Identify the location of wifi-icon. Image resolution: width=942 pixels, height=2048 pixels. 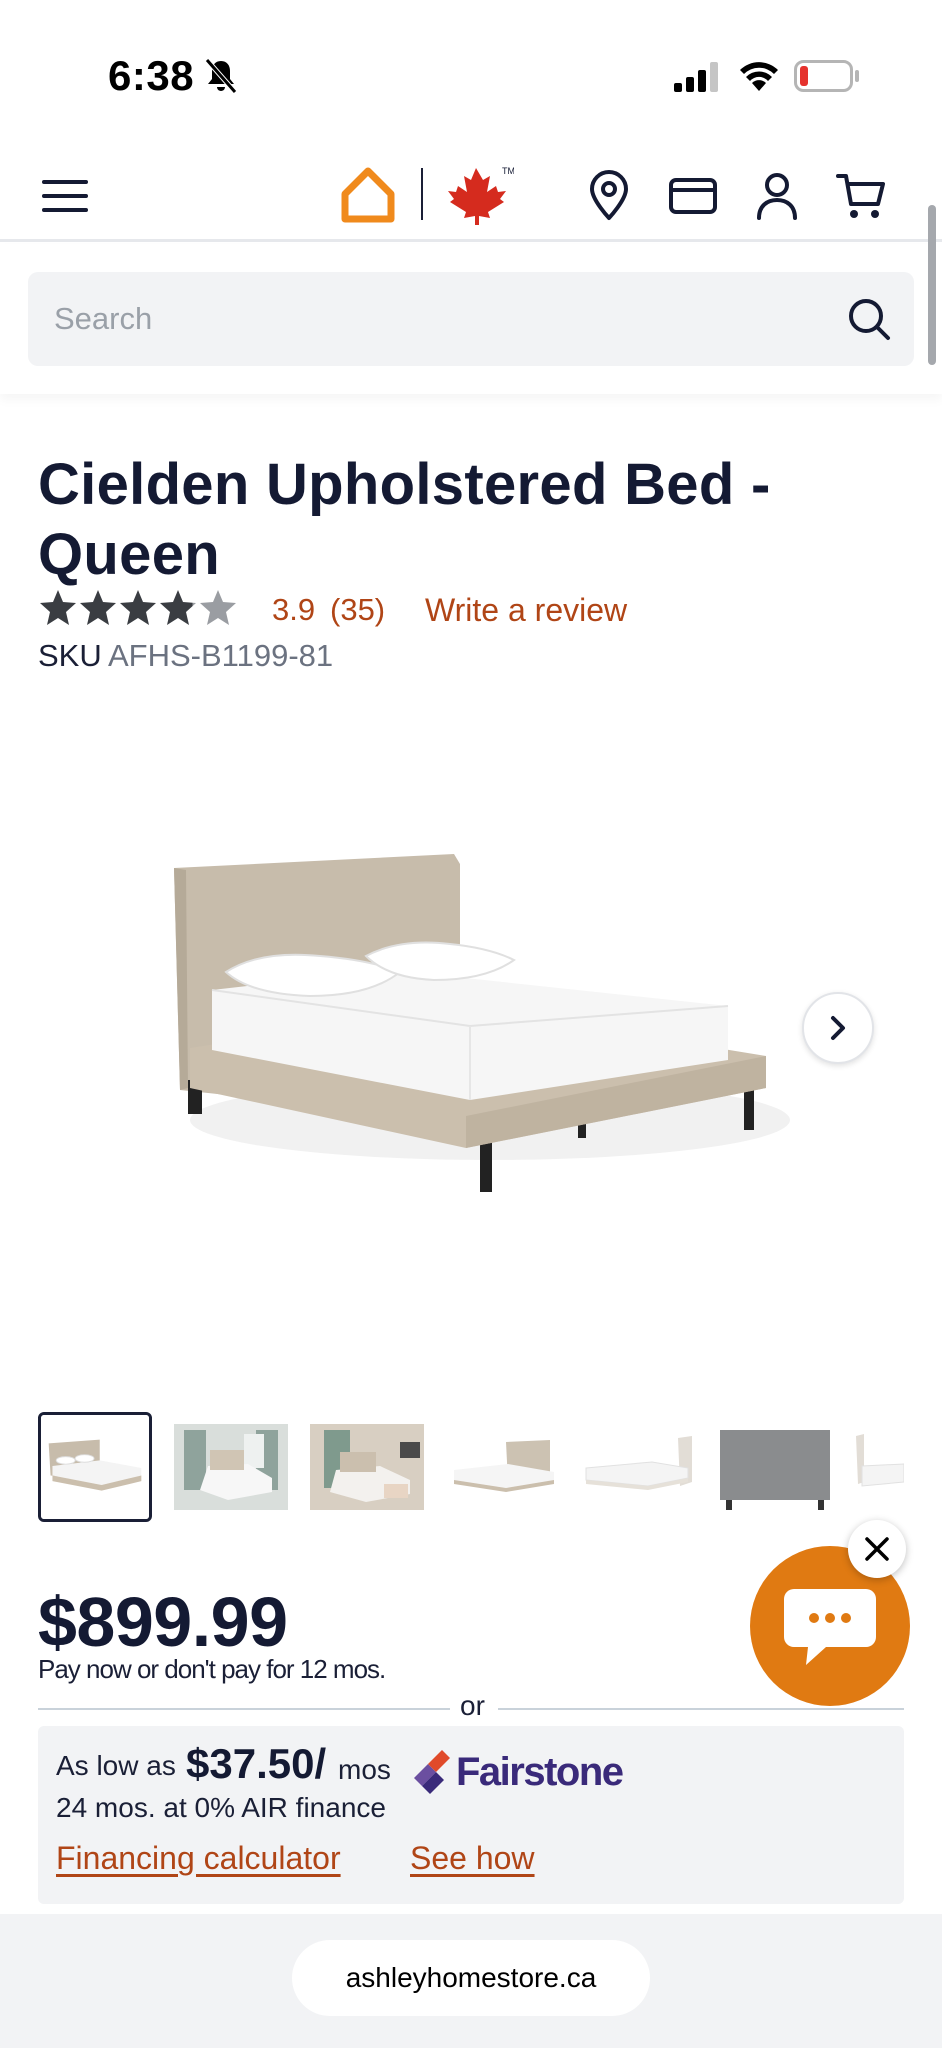
(759, 76).